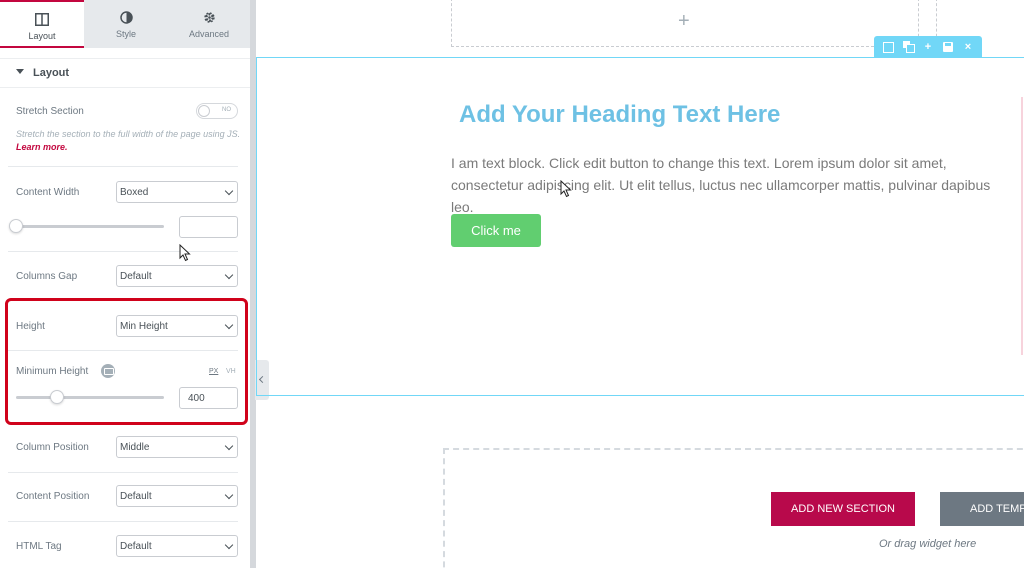 The image size is (1024, 568). I want to click on content-width-label: Content Width, so click(48, 192).